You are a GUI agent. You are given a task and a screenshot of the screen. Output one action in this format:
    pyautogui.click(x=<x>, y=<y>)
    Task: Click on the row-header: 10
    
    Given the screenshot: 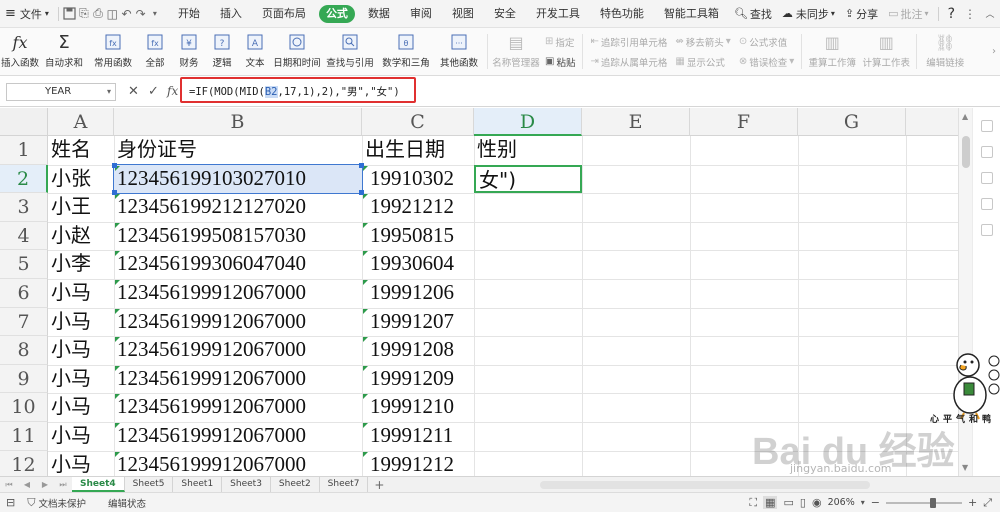 What is the action you would take?
    pyautogui.click(x=24, y=407)
    